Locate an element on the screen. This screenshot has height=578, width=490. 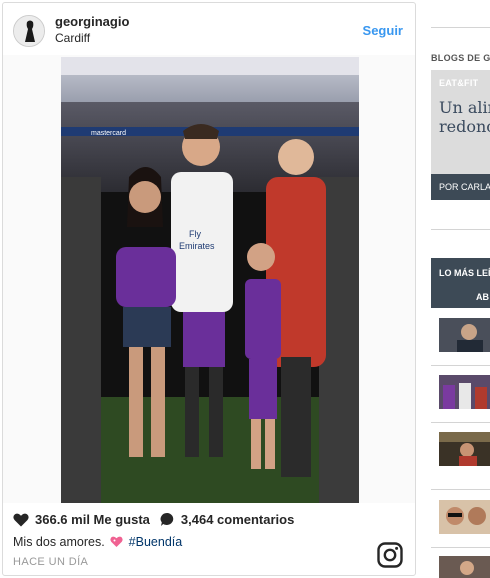
comments-count: 3,464 comentarios is located at coordinates (237, 519).